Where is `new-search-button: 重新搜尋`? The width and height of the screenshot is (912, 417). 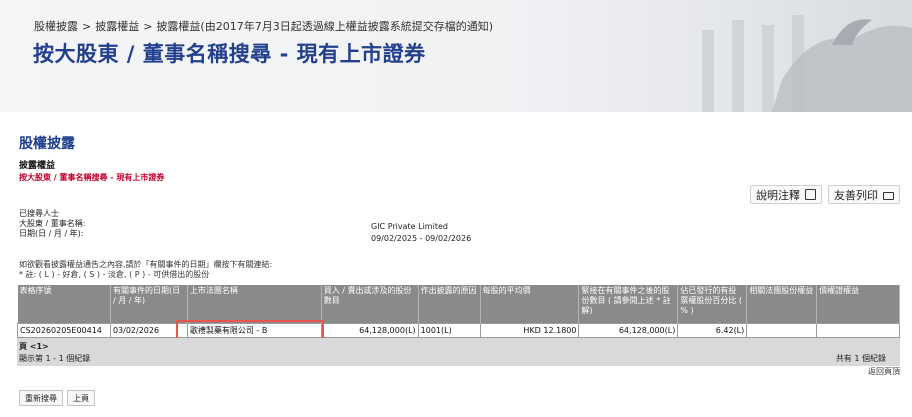
new-search-button: 重新搜尋 is located at coordinates (41, 398).